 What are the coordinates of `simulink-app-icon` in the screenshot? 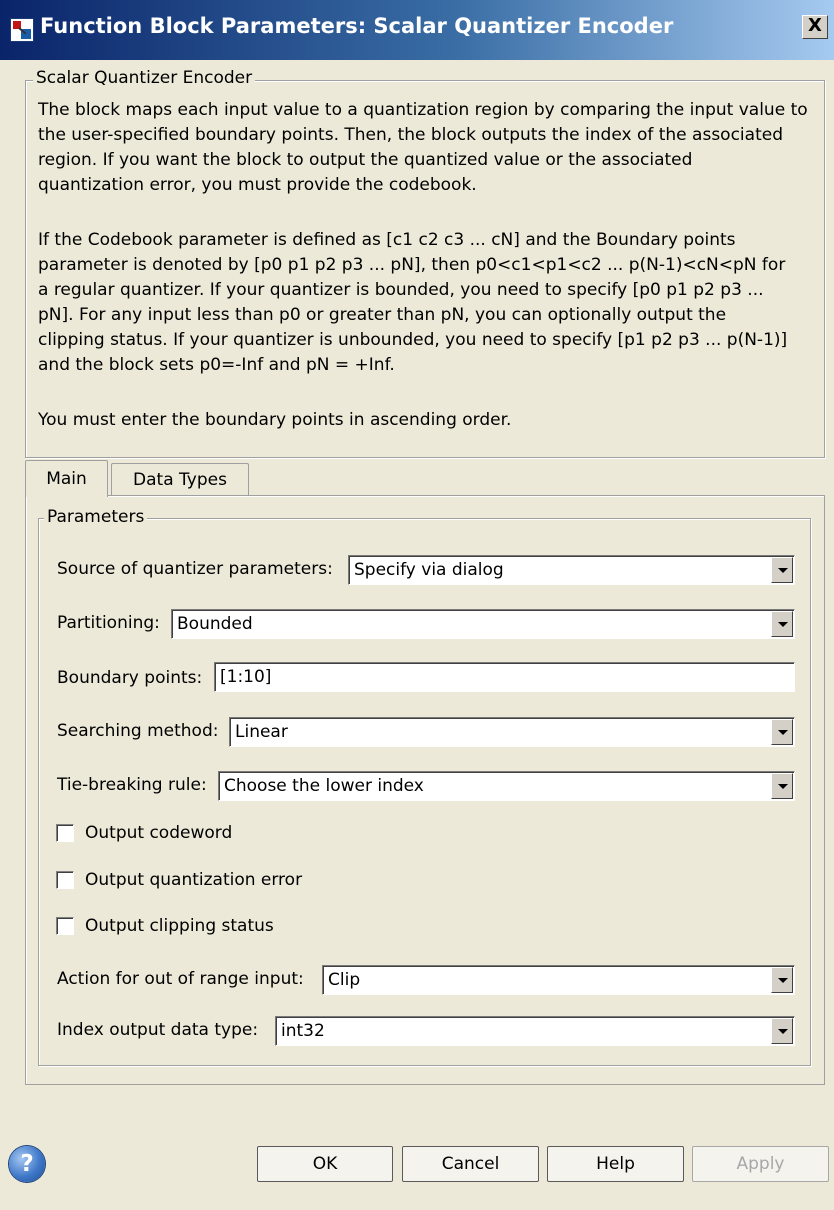 It's located at (22, 30).